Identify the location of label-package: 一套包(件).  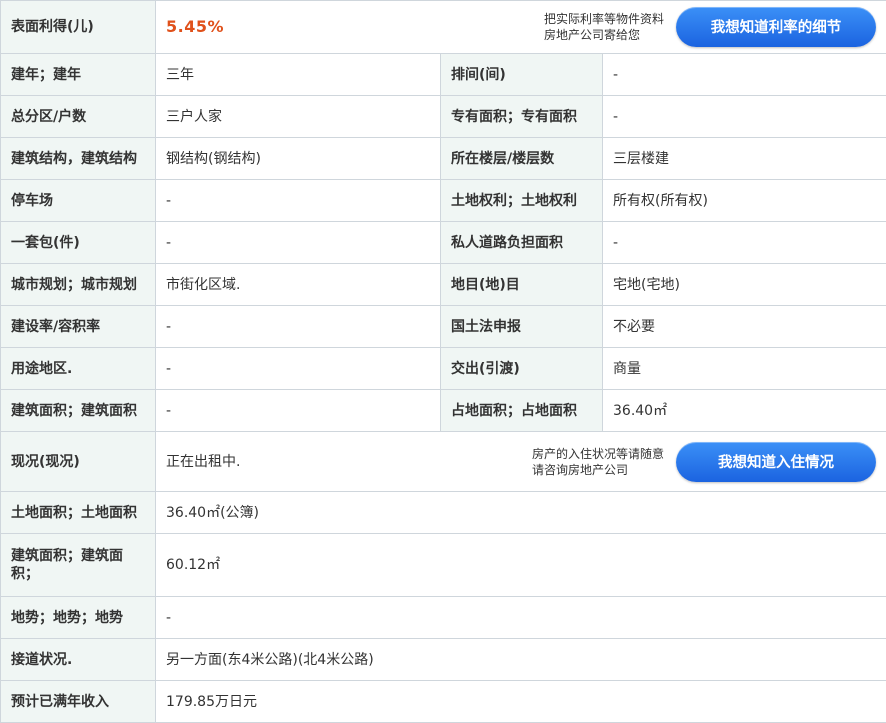
(78, 243).